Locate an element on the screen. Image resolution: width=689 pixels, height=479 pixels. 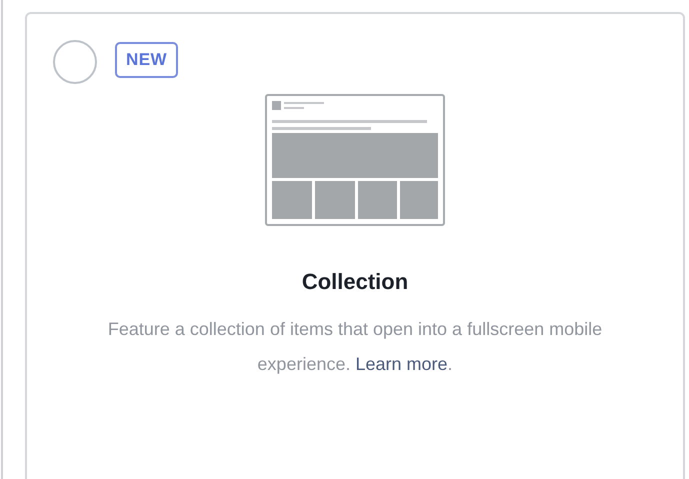
option-description: Feature a collection of items that open into a fullscreen mobile experience. Learn more. is located at coordinates (355, 347).